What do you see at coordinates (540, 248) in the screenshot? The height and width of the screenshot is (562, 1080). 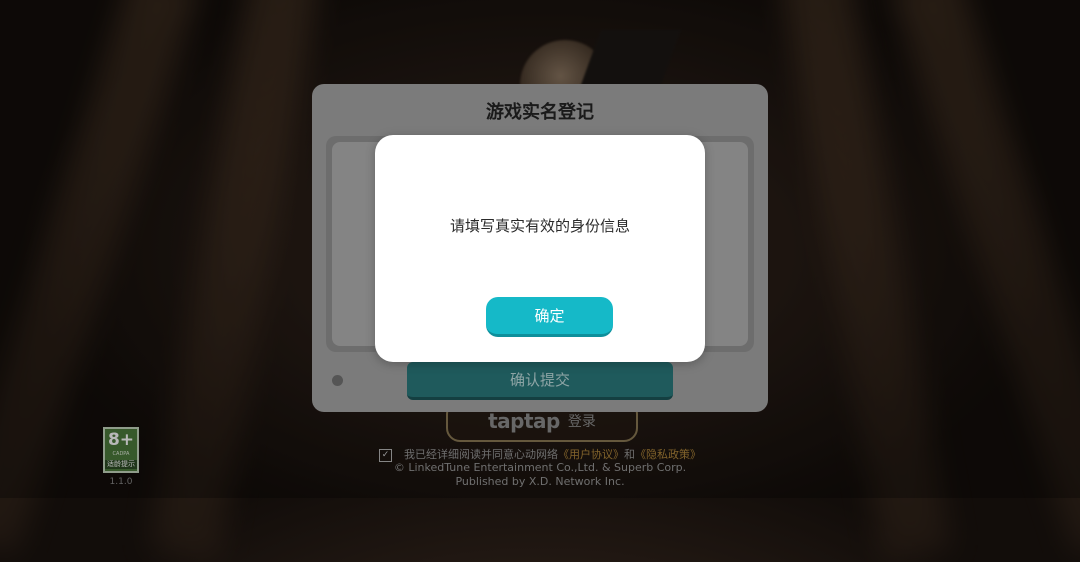 I see `alert-dialog: 请填写真实有效的身份信息 确定` at bounding box center [540, 248].